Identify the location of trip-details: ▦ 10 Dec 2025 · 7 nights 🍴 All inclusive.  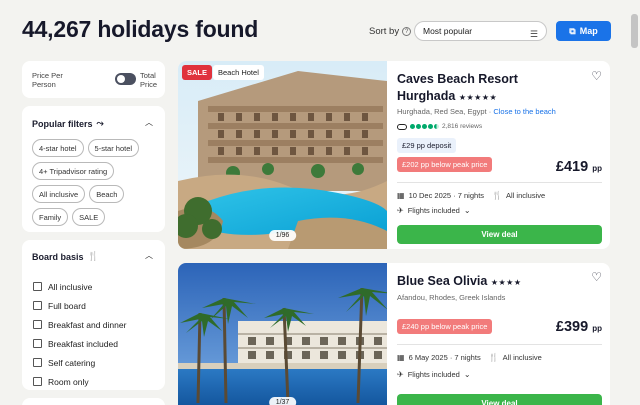
(471, 195).